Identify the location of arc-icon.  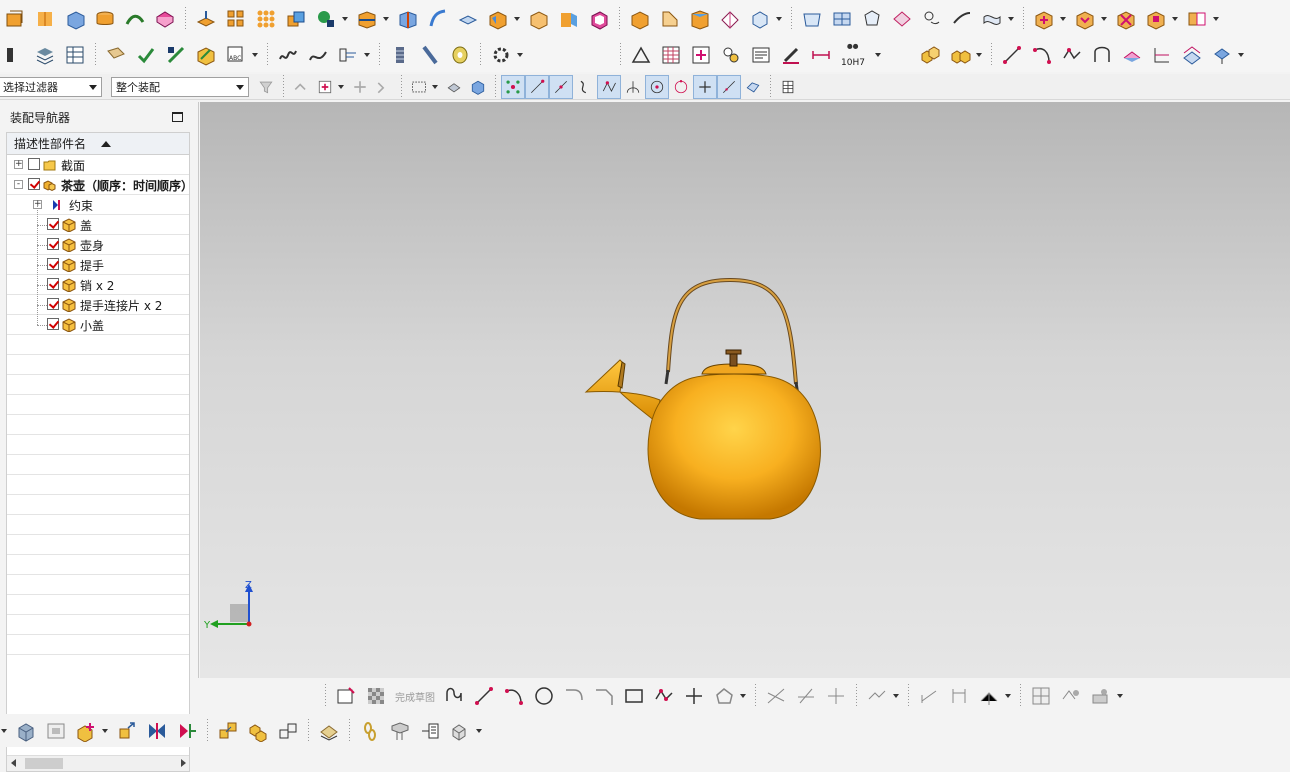
(514, 696).